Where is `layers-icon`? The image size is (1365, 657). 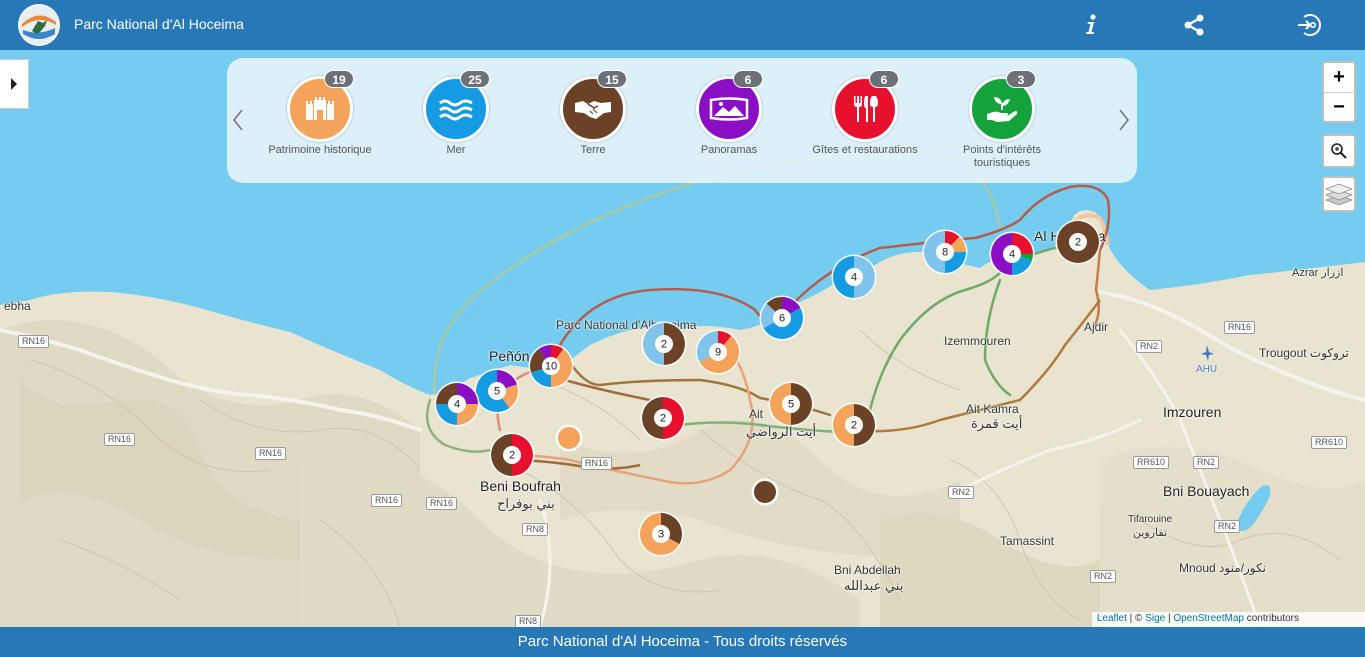 layers-icon is located at coordinates (1339, 194).